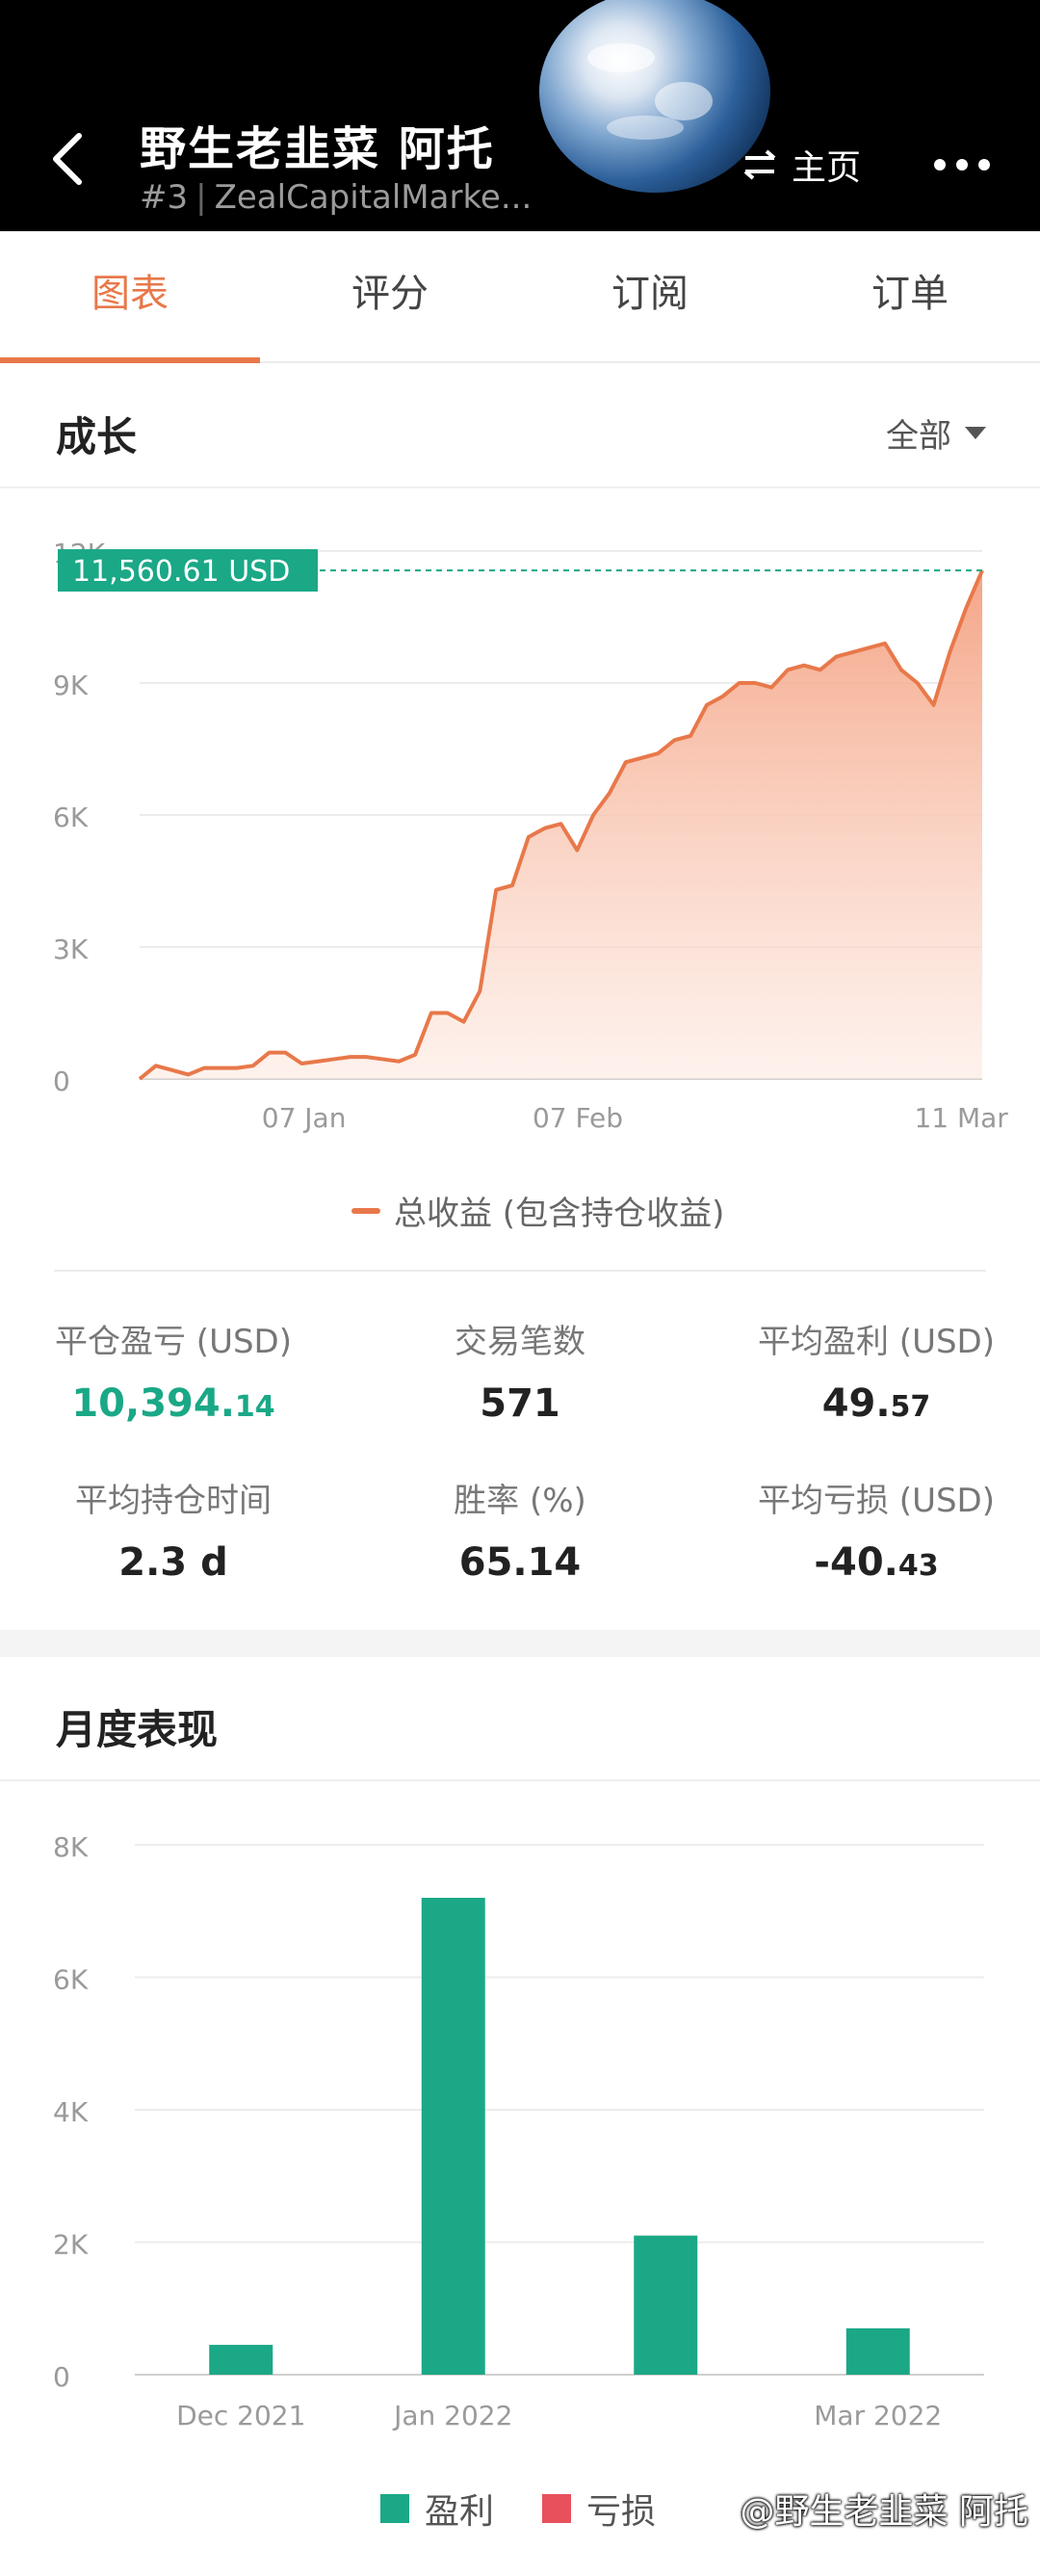  I want to click on x-tick-label: Mar 2022, so click(878, 2415).